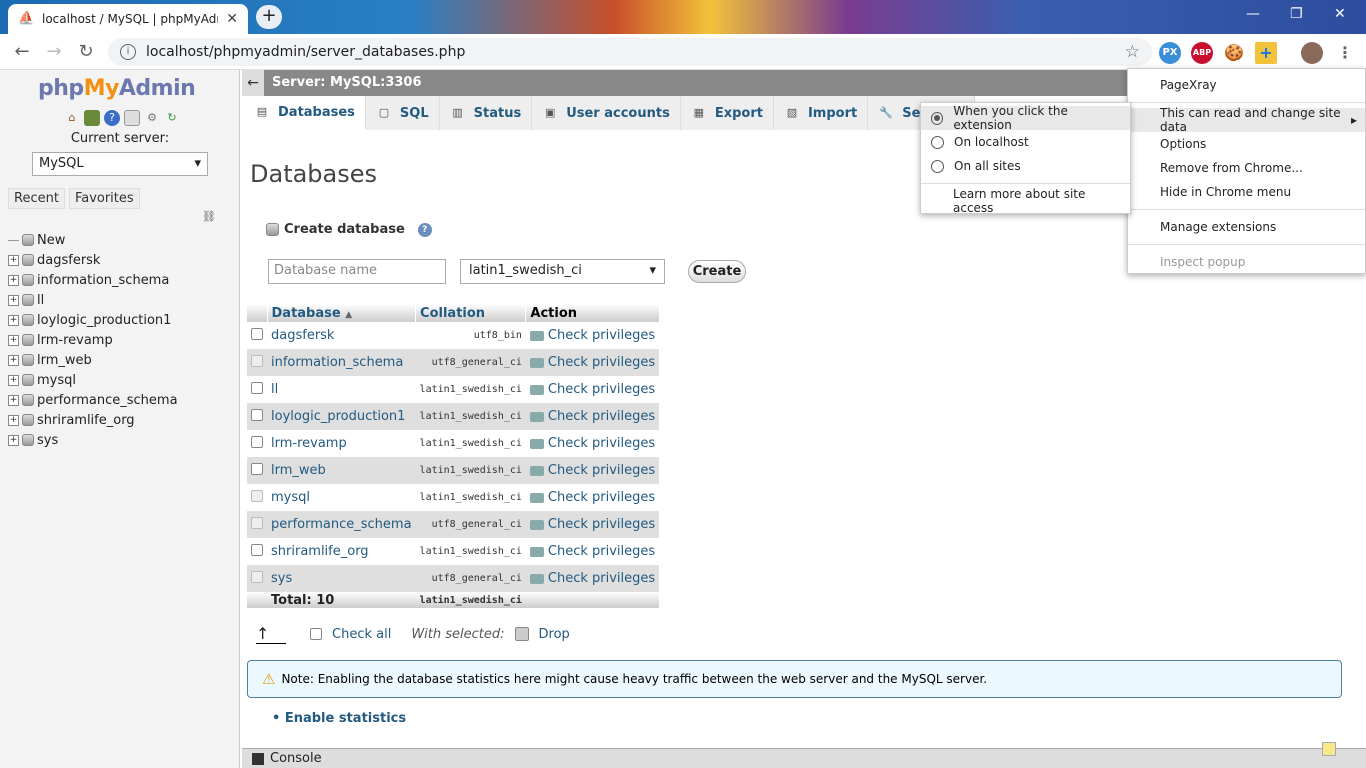 The height and width of the screenshot is (768, 1366). What do you see at coordinates (717, 271) in the screenshot?
I see `create-button: Create` at bounding box center [717, 271].